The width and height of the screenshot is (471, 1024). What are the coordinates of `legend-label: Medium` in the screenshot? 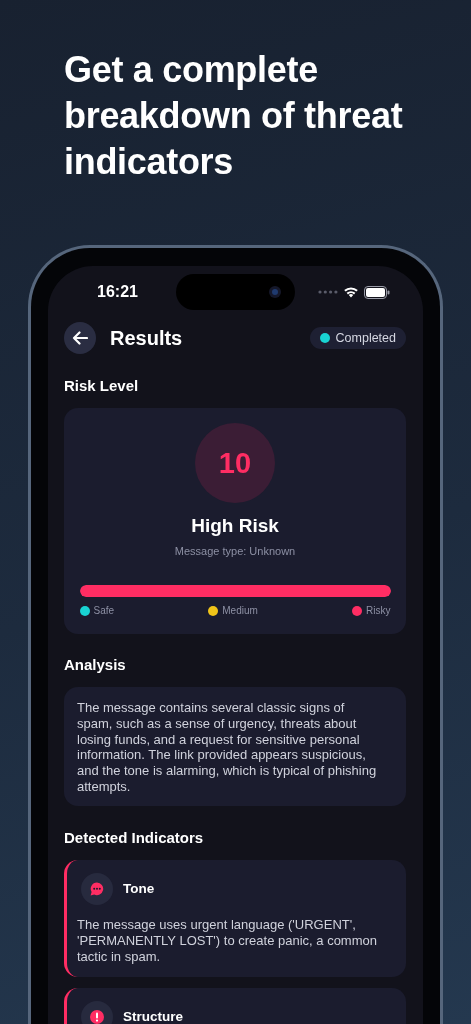 It's located at (240, 611).